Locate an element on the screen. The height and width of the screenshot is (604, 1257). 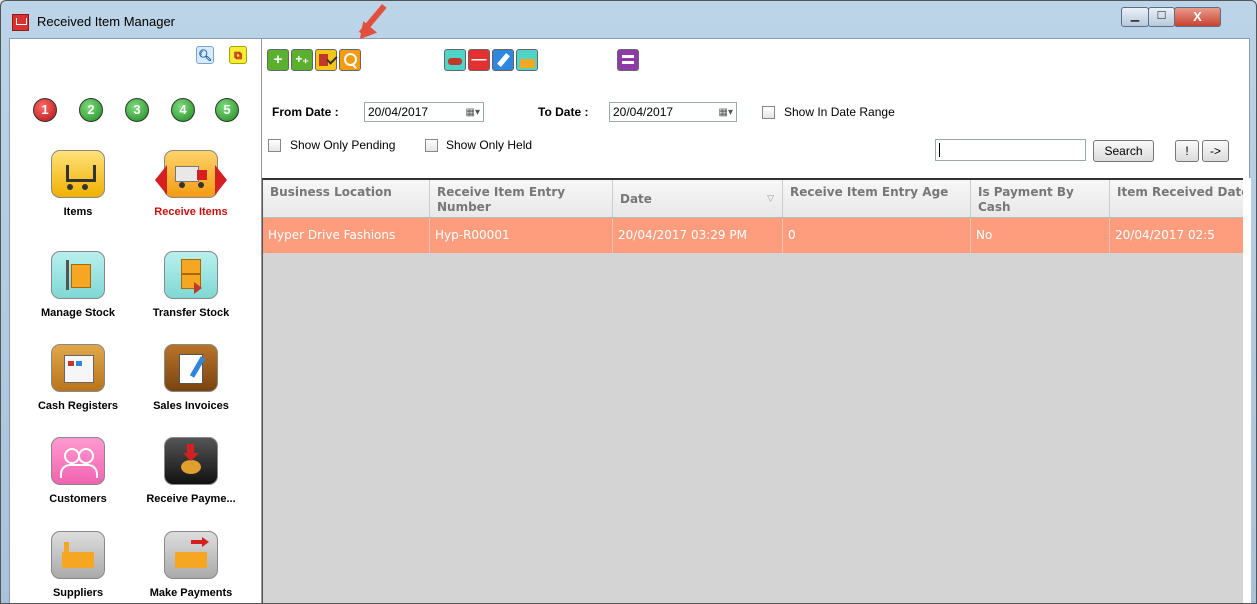
module-label: Manage Stock is located at coordinates (78, 313).